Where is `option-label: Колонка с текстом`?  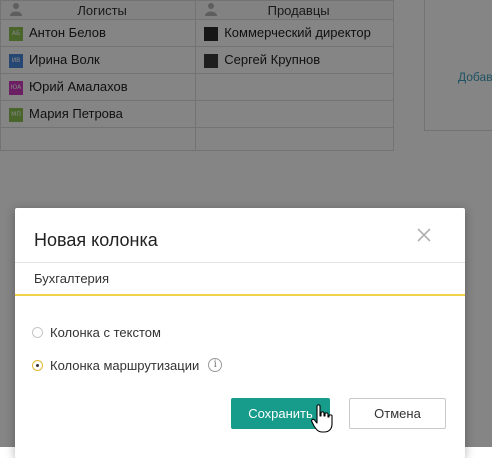 option-label: Колонка с текстом is located at coordinates (105, 332).